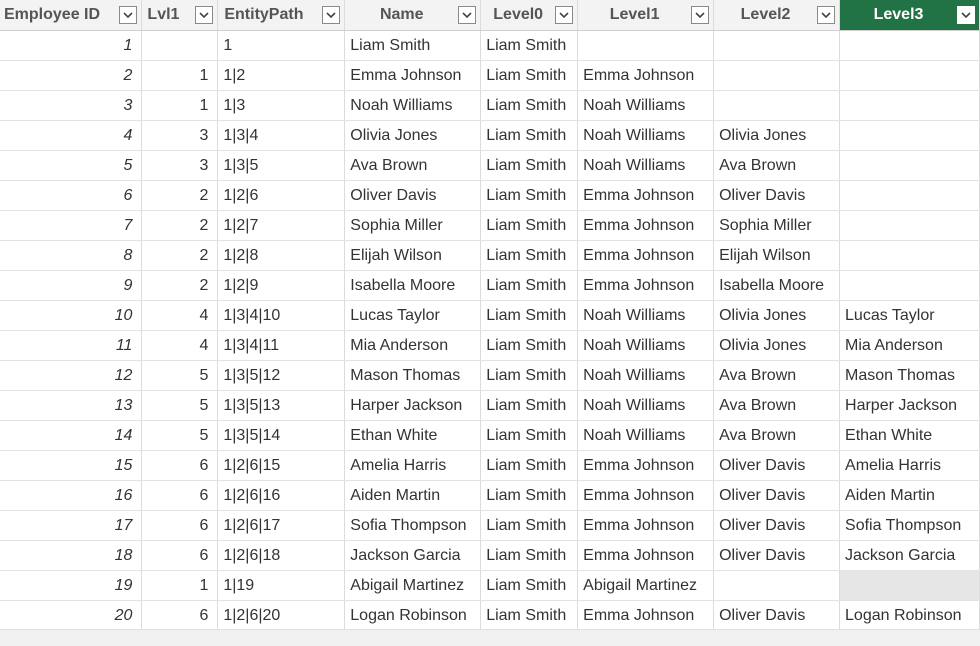  What do you see at coordinates (413, 375) in the screenshot?
I see `cell-name: Mason Thomas` at bounding box center [413, 375].